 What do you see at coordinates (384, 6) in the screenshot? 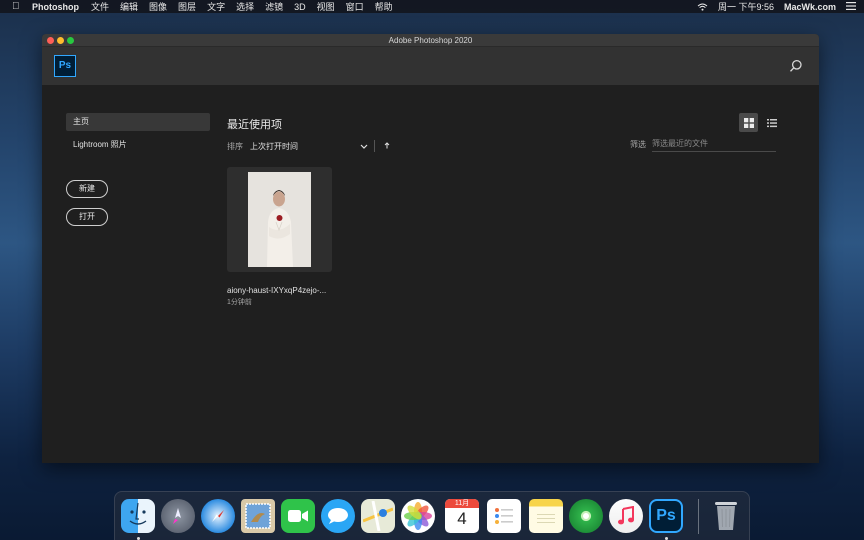
I see `menu-help: 帮助` at bounding box center [384, 6].